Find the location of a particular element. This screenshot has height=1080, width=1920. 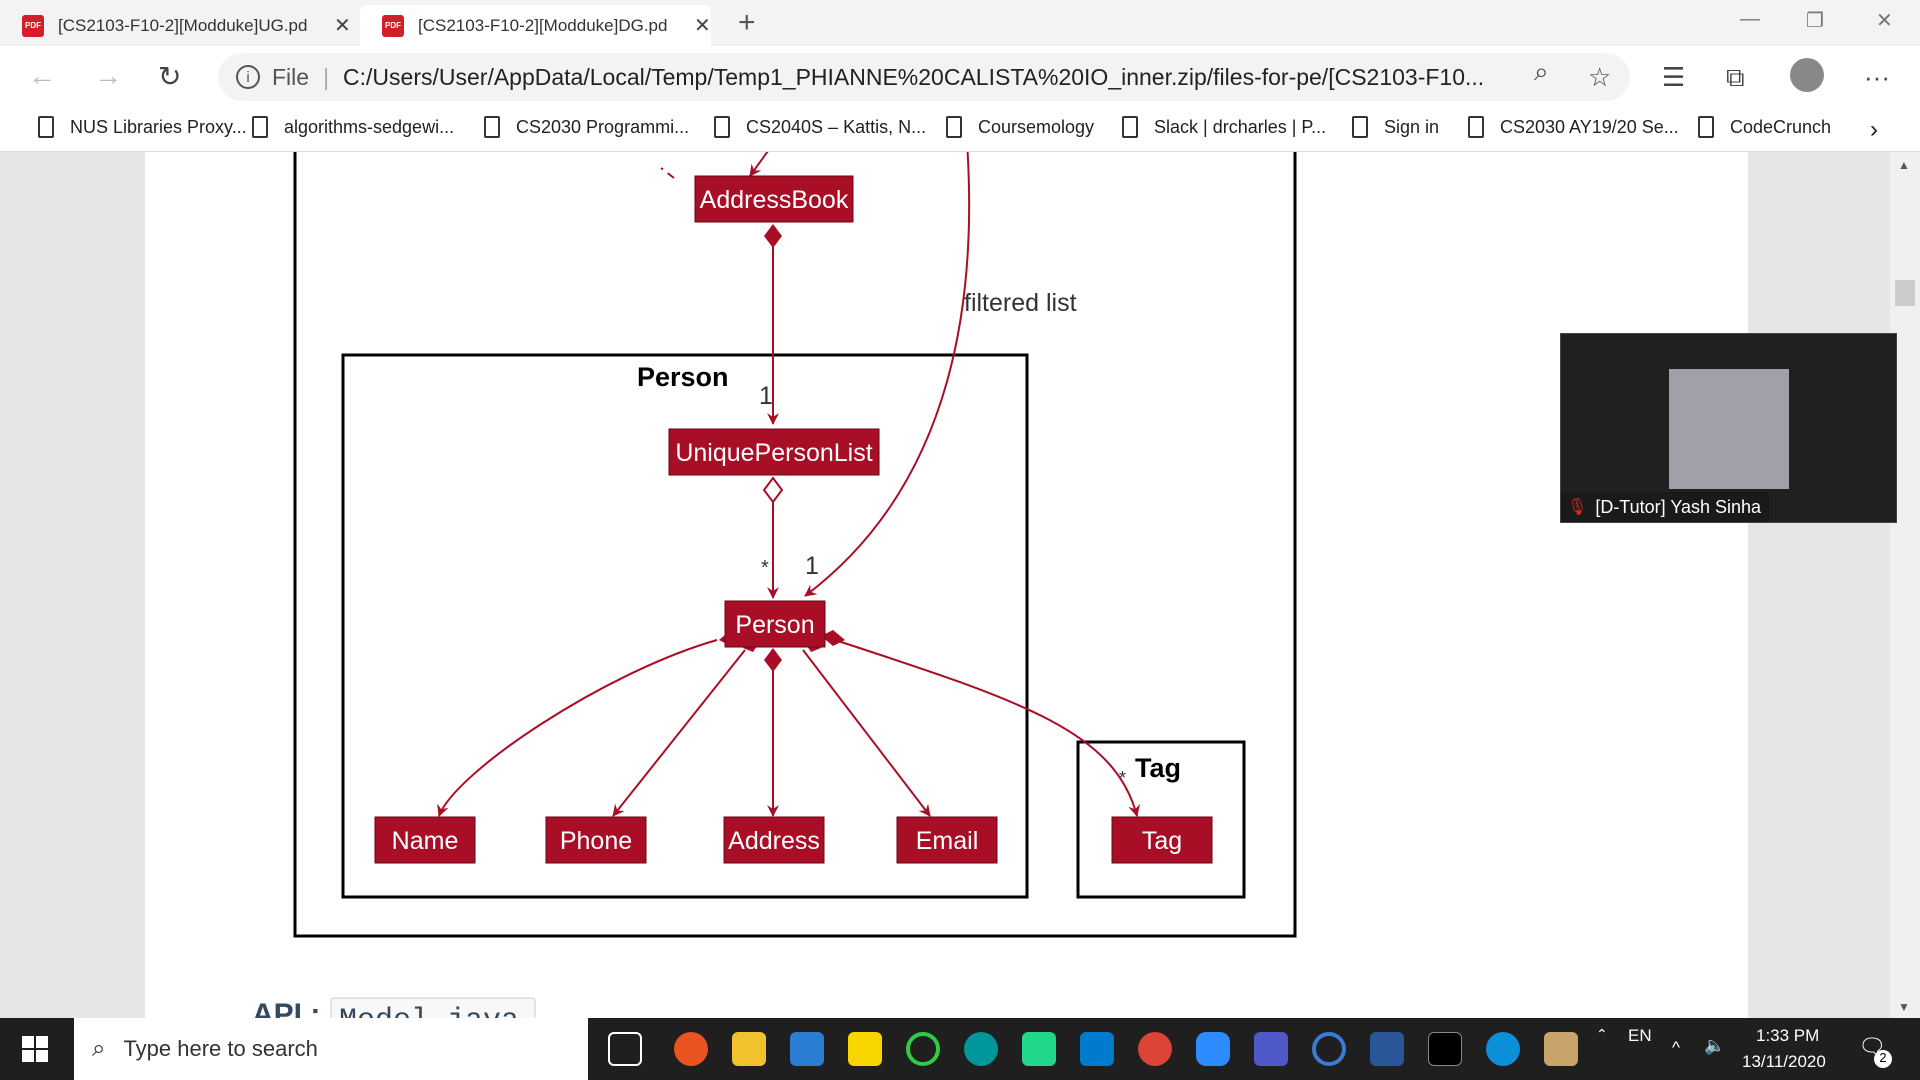

task-view-icon is located at coordinates (625, 1049).